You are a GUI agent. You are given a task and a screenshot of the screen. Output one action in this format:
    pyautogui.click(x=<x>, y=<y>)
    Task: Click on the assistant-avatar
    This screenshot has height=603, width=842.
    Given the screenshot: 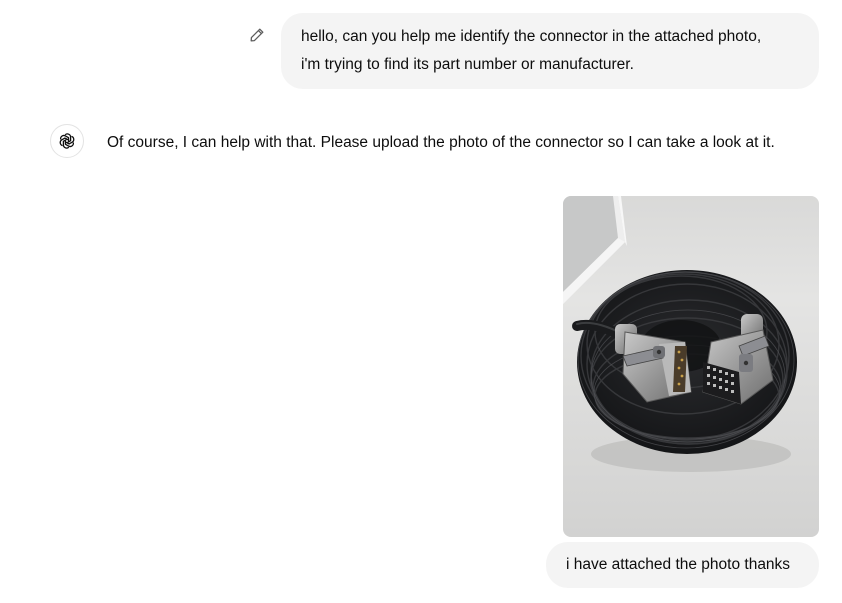 What is the action you would take?
    pyautogui.click(x=67, y=141)
    